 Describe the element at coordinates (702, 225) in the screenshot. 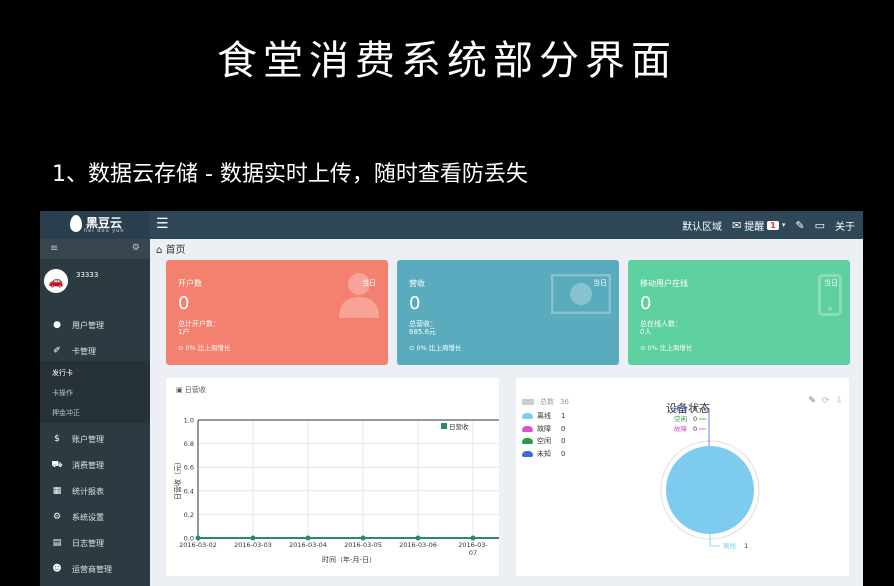

I see `region-selector: 默认区域` at that location.